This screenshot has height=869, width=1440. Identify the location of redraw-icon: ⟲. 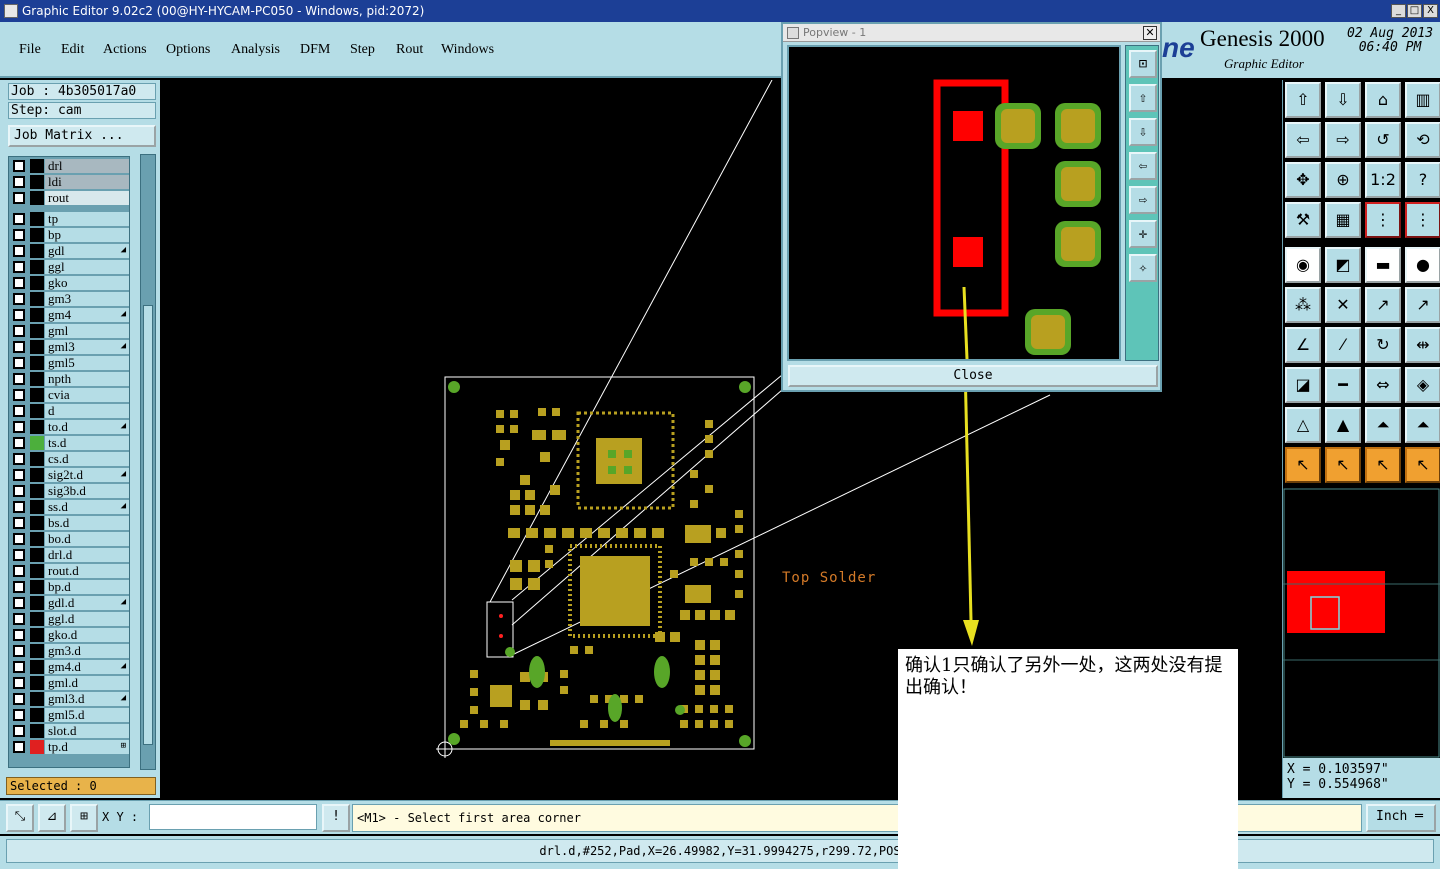
(1422, 140).